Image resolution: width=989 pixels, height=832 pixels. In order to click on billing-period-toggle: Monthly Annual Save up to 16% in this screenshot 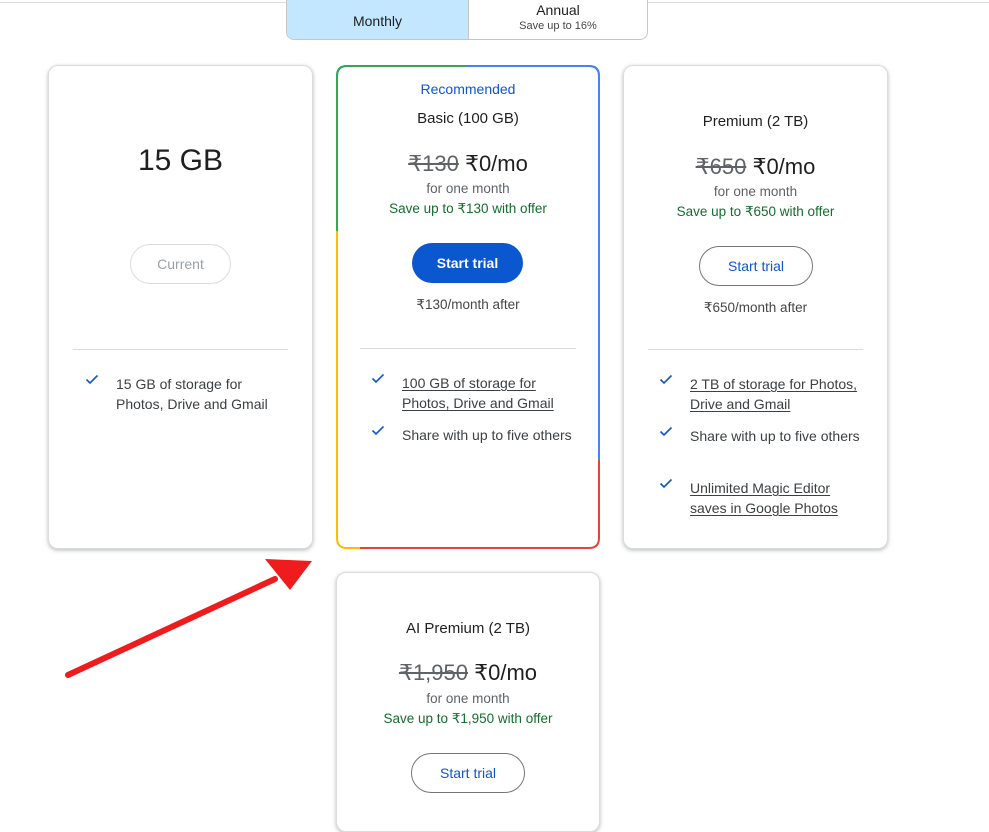, I will do `click(467, 20)`.